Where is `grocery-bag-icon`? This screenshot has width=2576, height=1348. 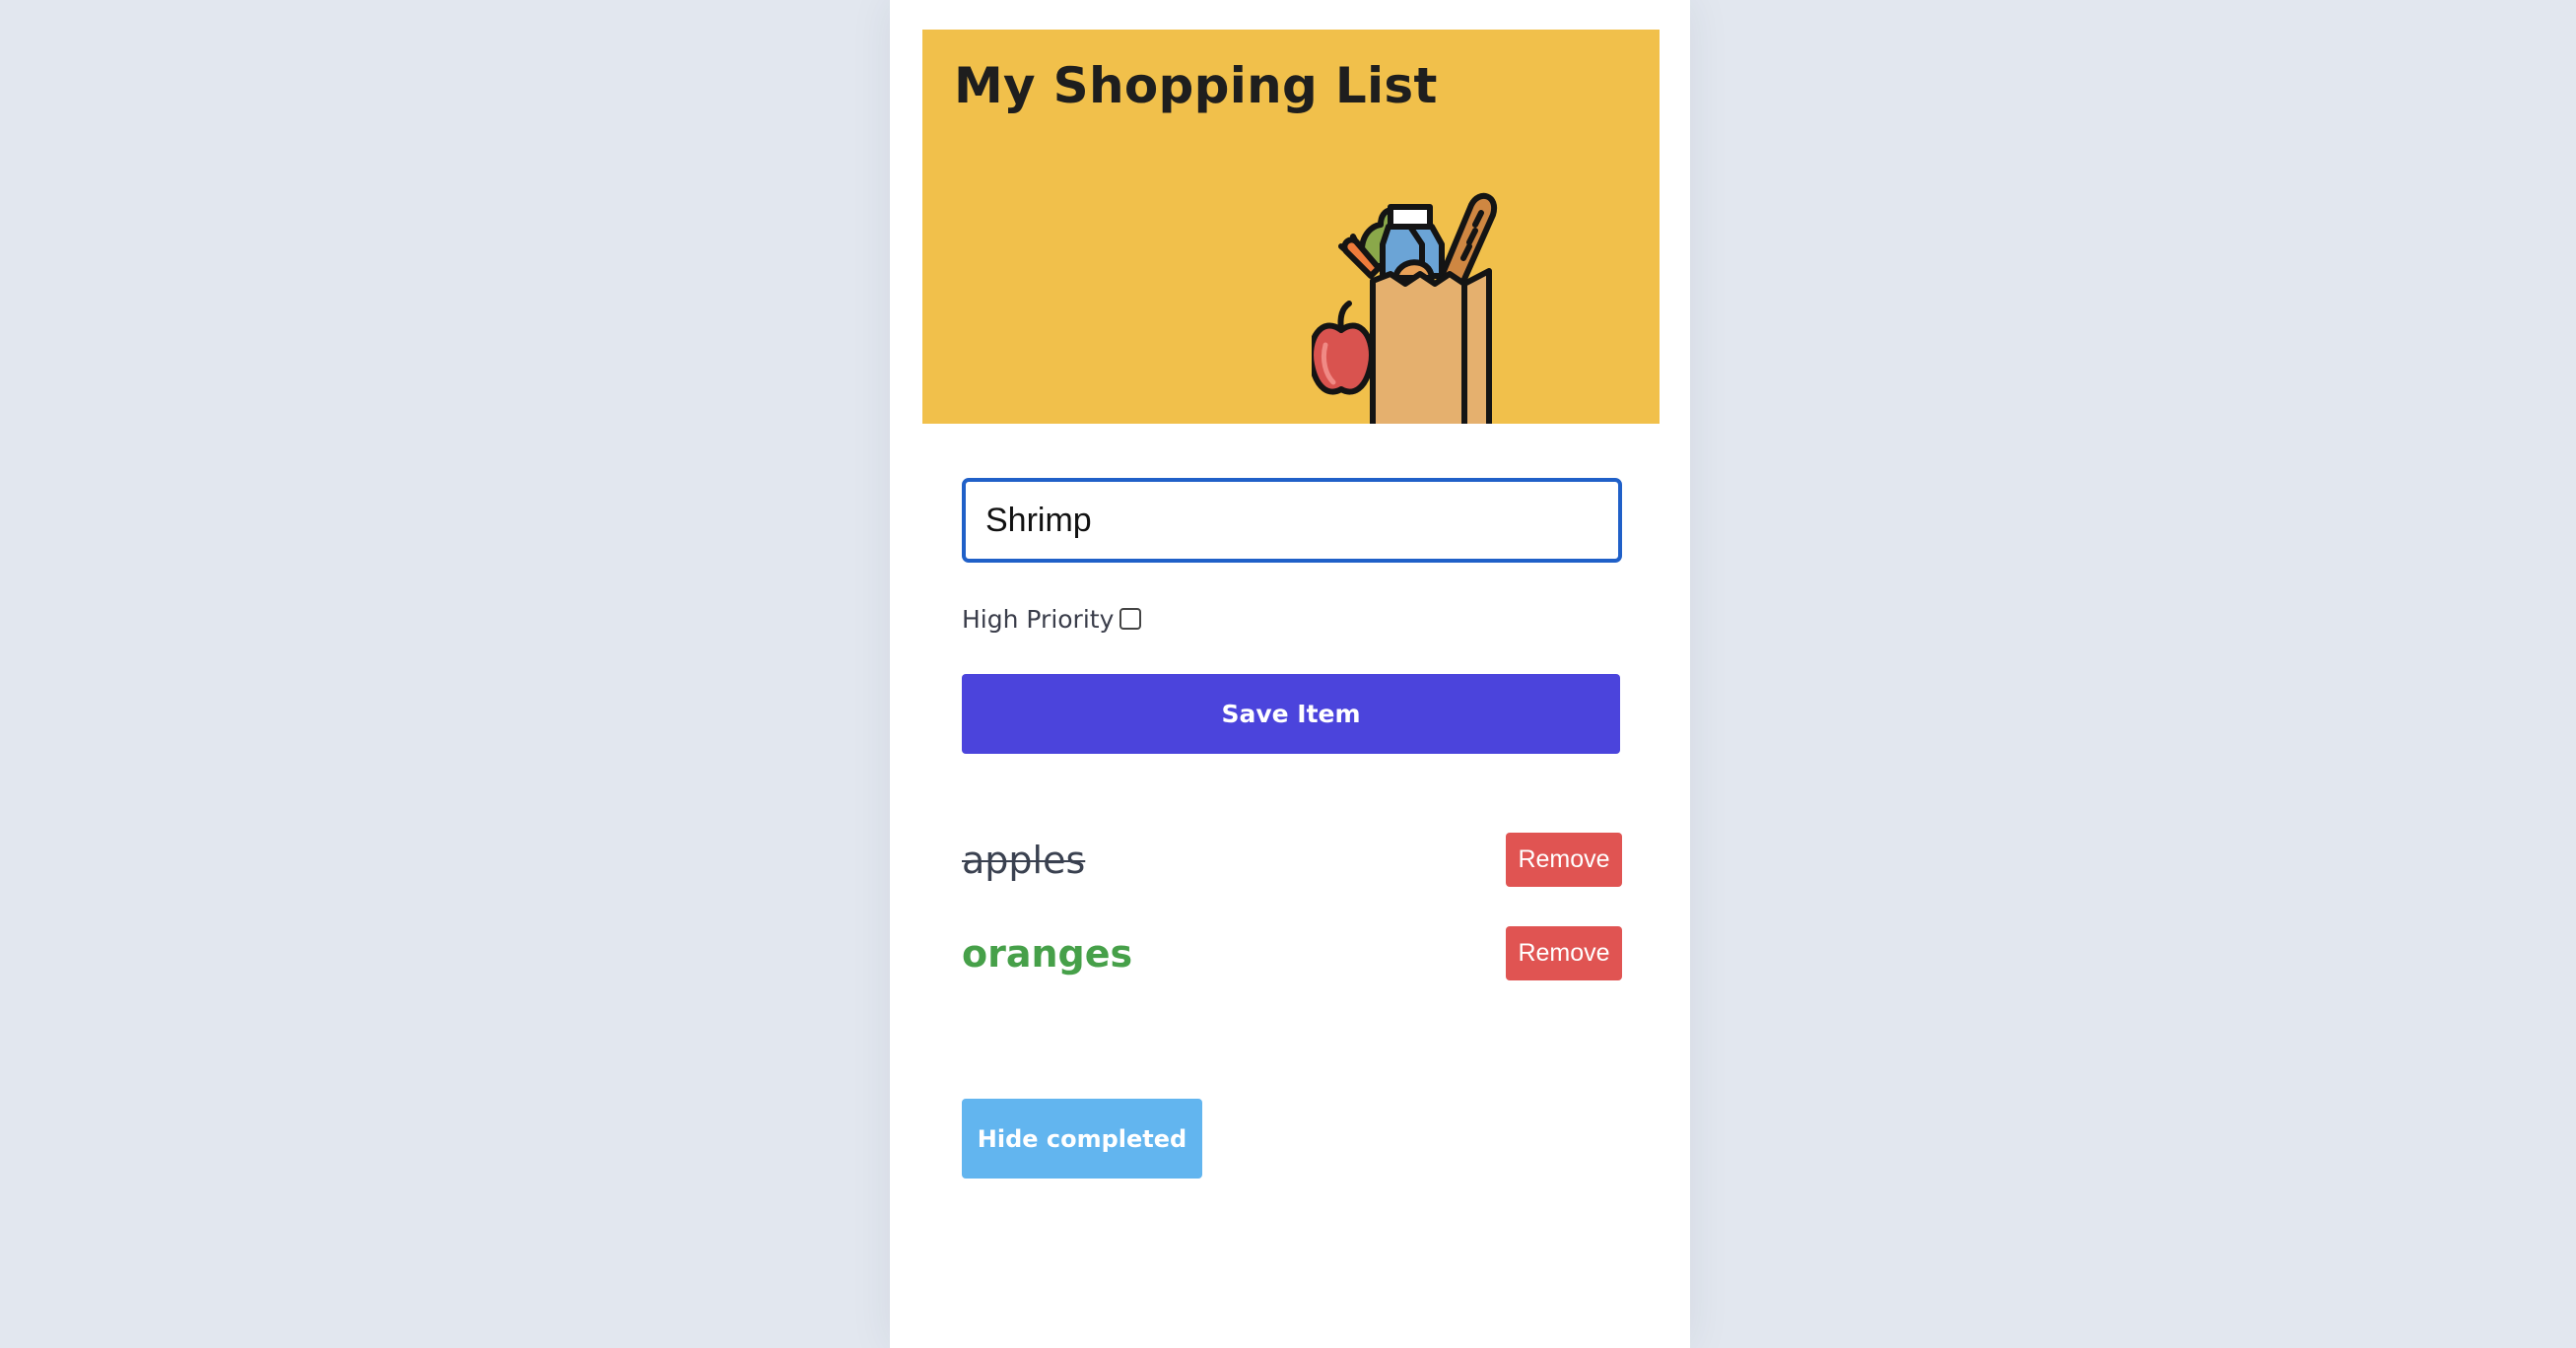 grocery-bag-icon is located at coordinates (1405, 308).